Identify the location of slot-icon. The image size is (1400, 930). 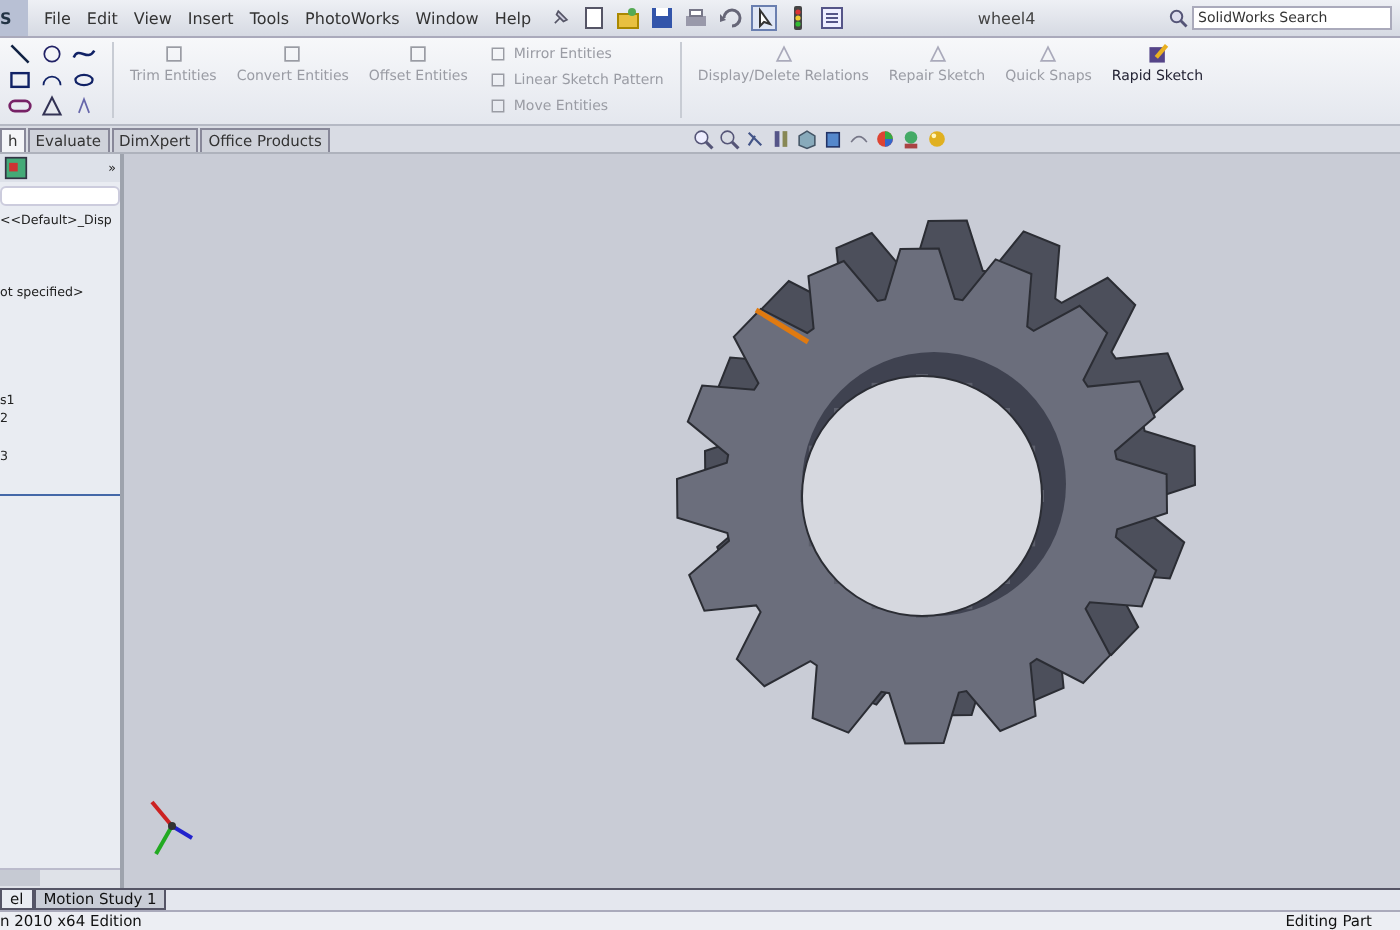
(20, 106).